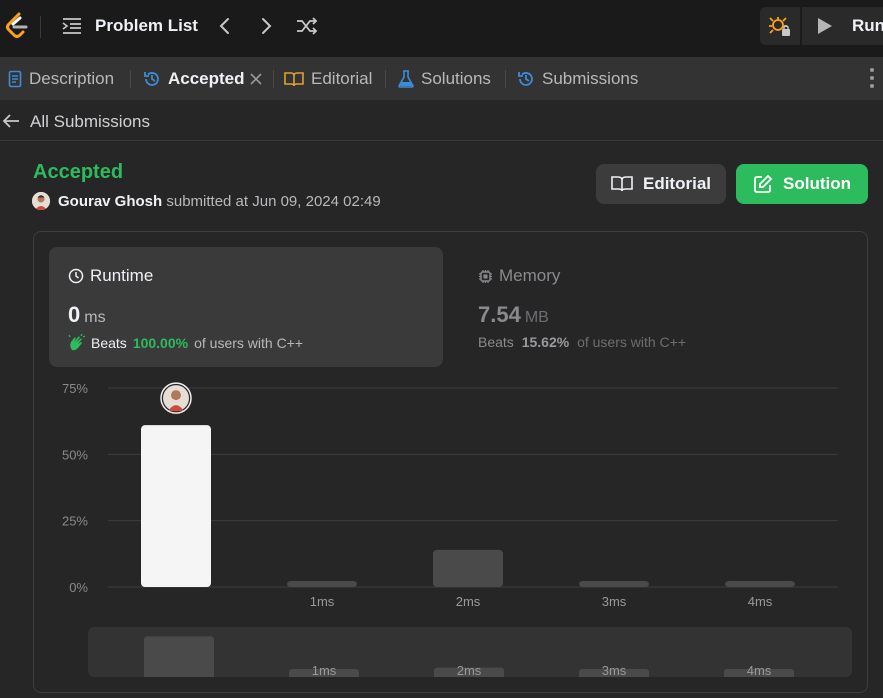 The width and height of the screenshot is (883, 698). What do you see at coordinates (273, 201) in the screenshot?
I see `submitted-at-text: submitted at Jun 09, 2024 02:49` at bounding box center [273, 201].